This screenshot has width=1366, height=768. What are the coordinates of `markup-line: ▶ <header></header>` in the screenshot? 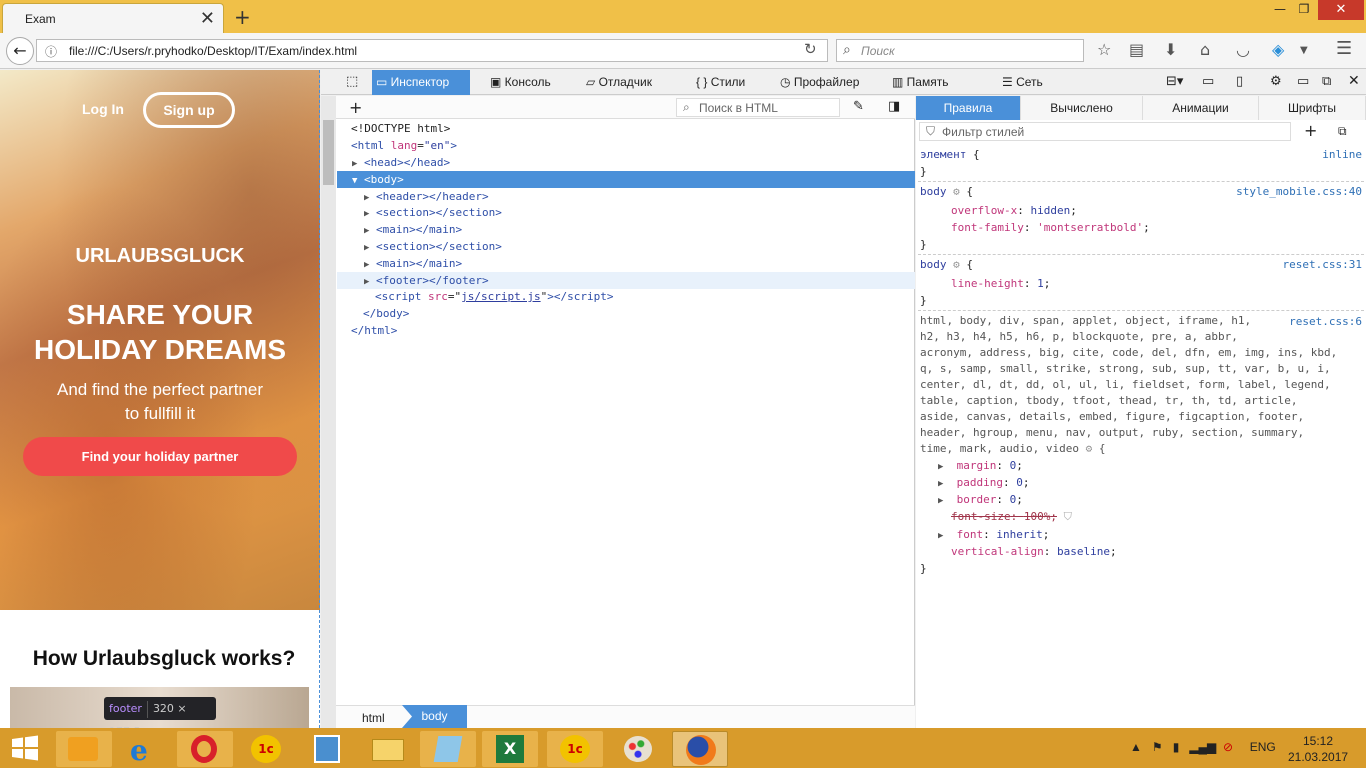 It's located at (627, 196).